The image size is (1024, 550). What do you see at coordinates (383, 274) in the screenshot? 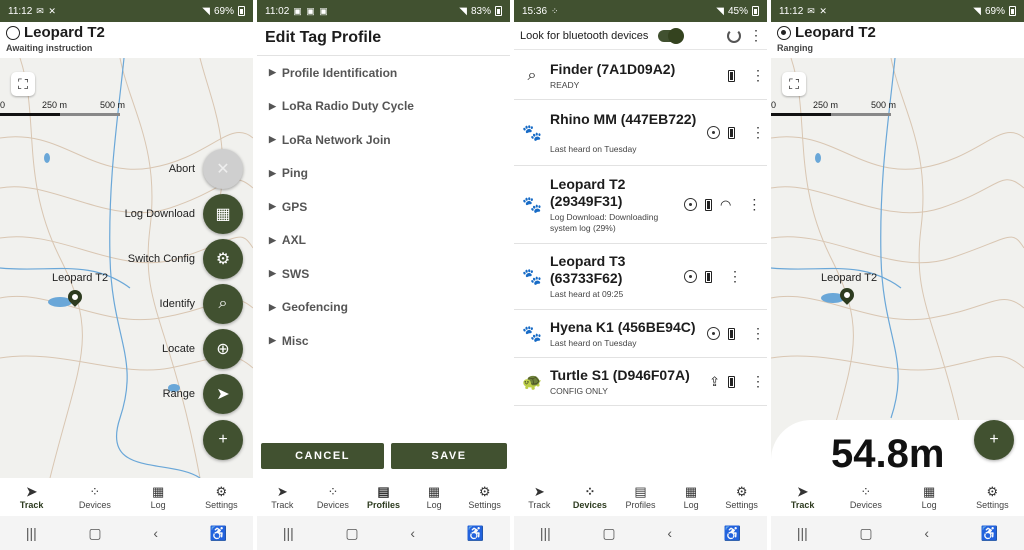
I see `section-sws: ▶ SWS` at bounding box center [383, 274].